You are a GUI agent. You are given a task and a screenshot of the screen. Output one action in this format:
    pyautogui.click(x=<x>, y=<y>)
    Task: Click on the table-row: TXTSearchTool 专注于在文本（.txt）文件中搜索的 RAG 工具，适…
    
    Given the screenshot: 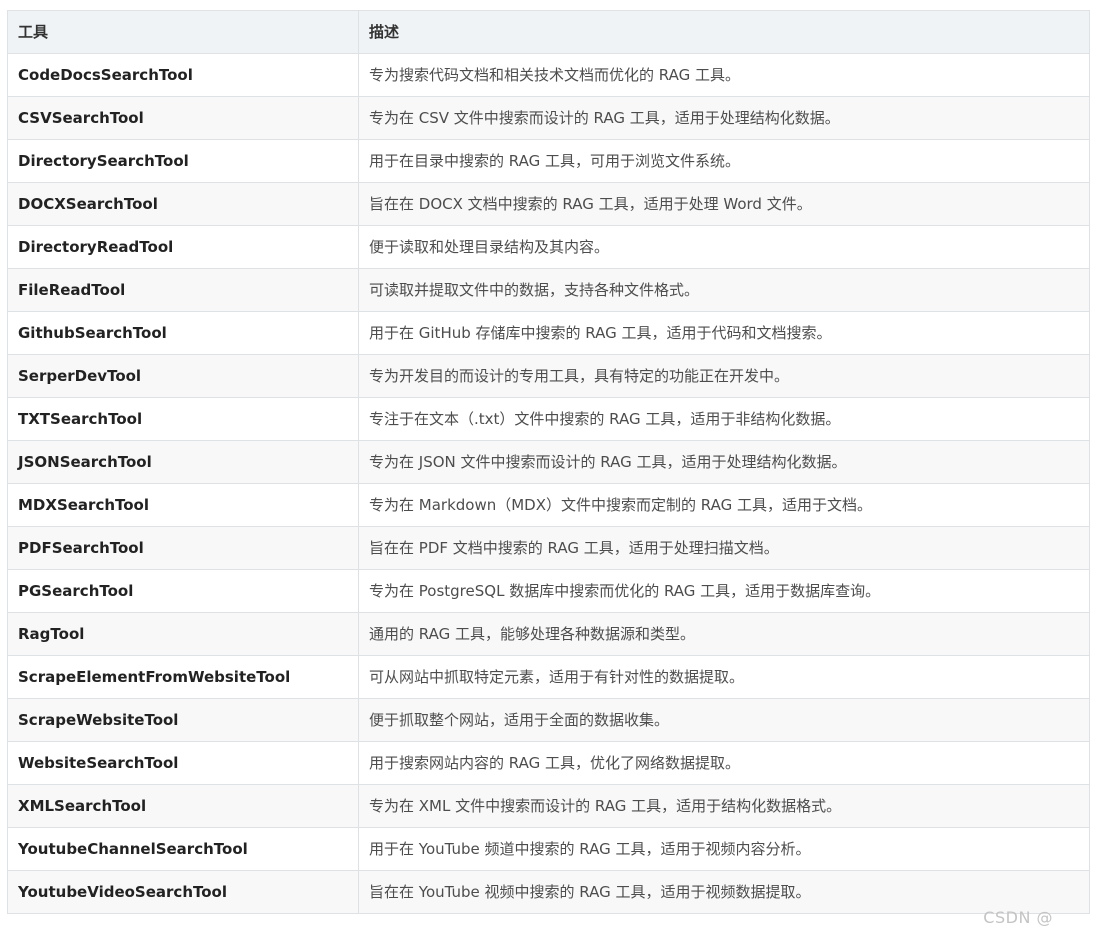 What is the action you would take?
    pyautogui.click(x=548, y=419)
    